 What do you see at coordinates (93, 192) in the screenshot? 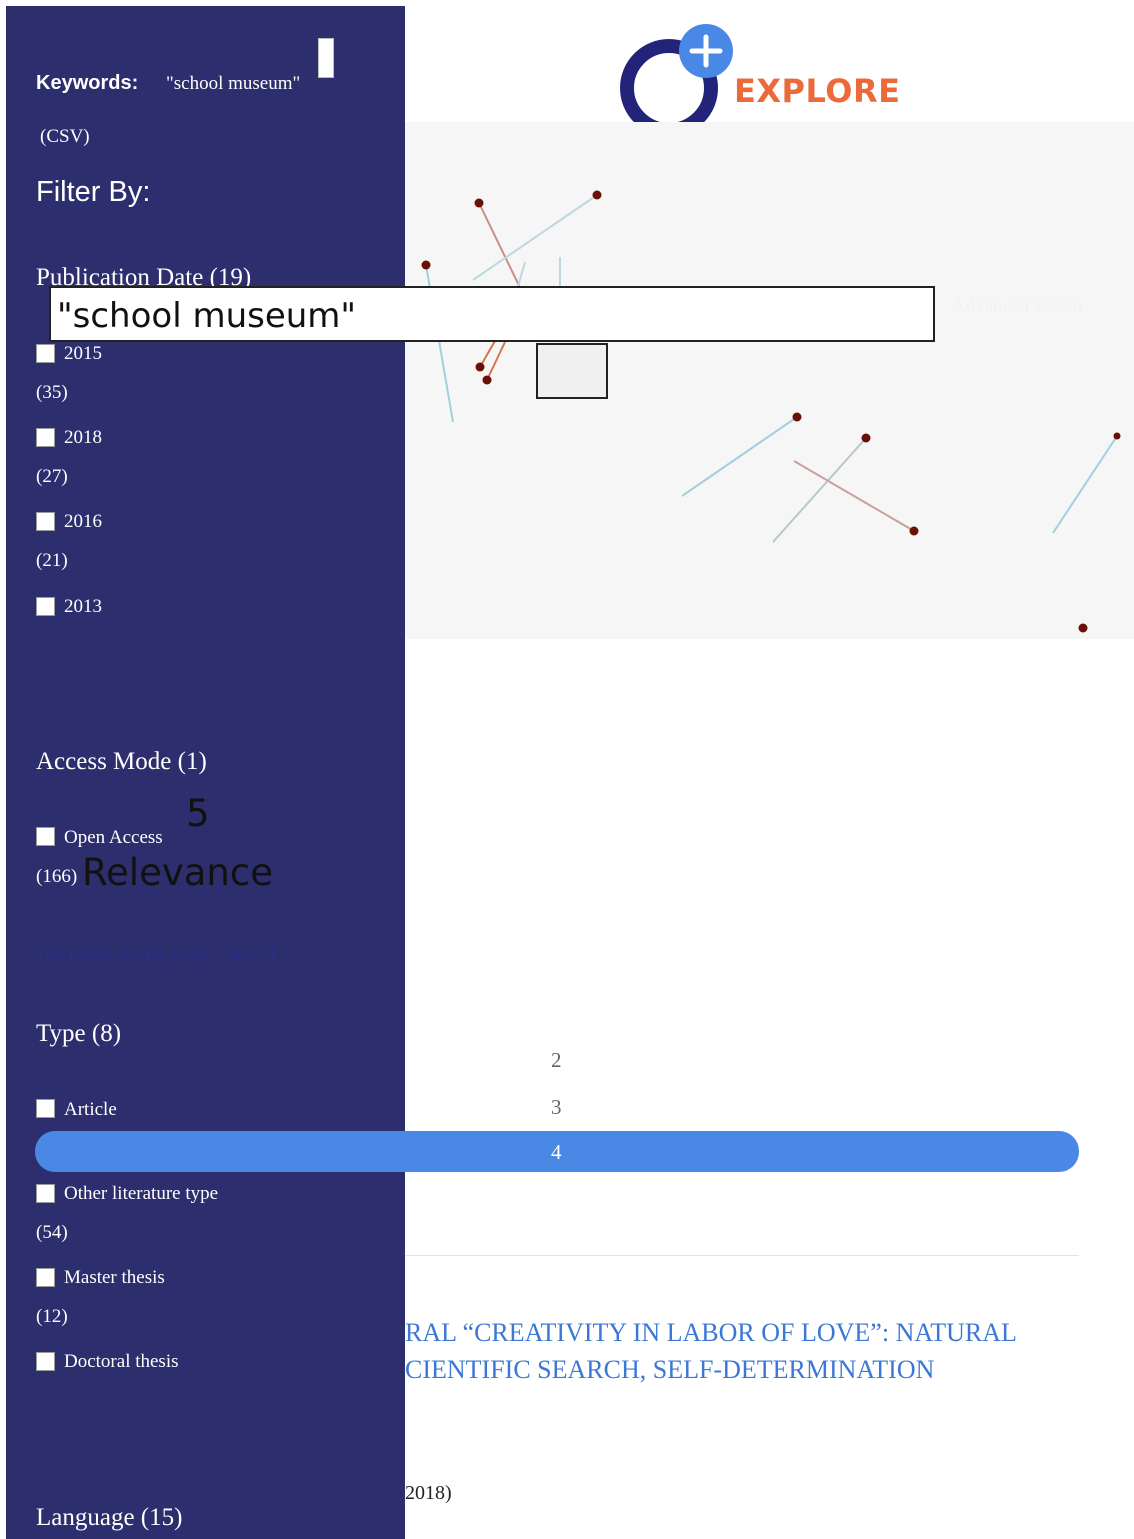
I see `filter-by-heading: Filter By:` at bounding box center [93, 192].